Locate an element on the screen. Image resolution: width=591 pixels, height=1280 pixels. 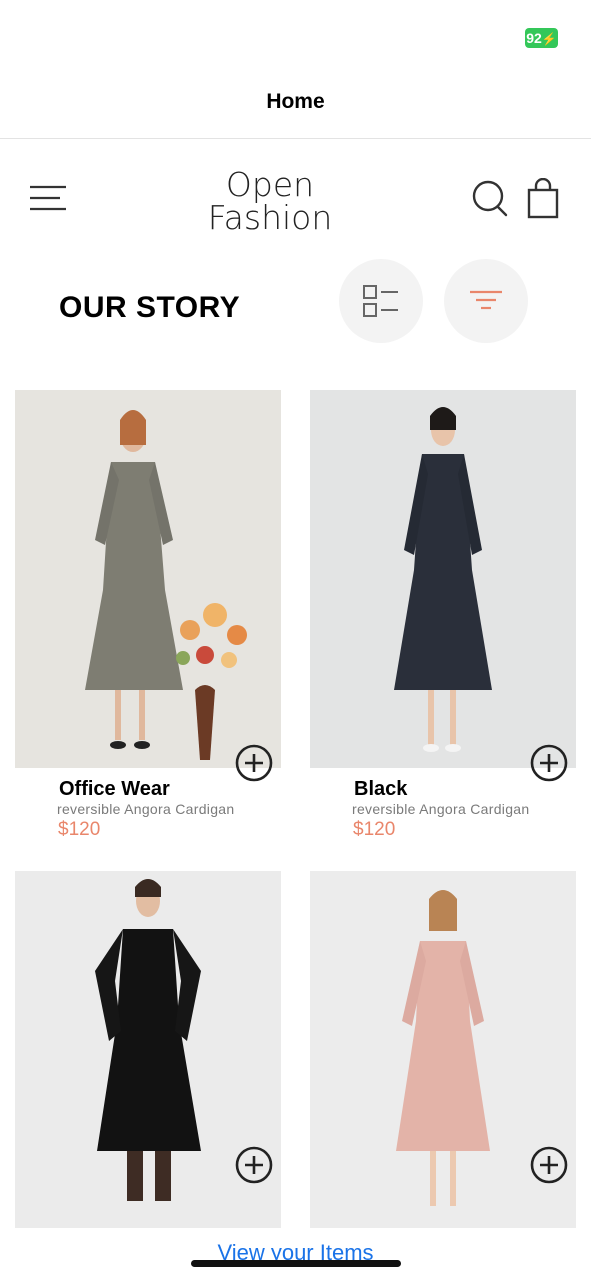
brand-logo: Open Fashion is located at coordinates (270, 200).